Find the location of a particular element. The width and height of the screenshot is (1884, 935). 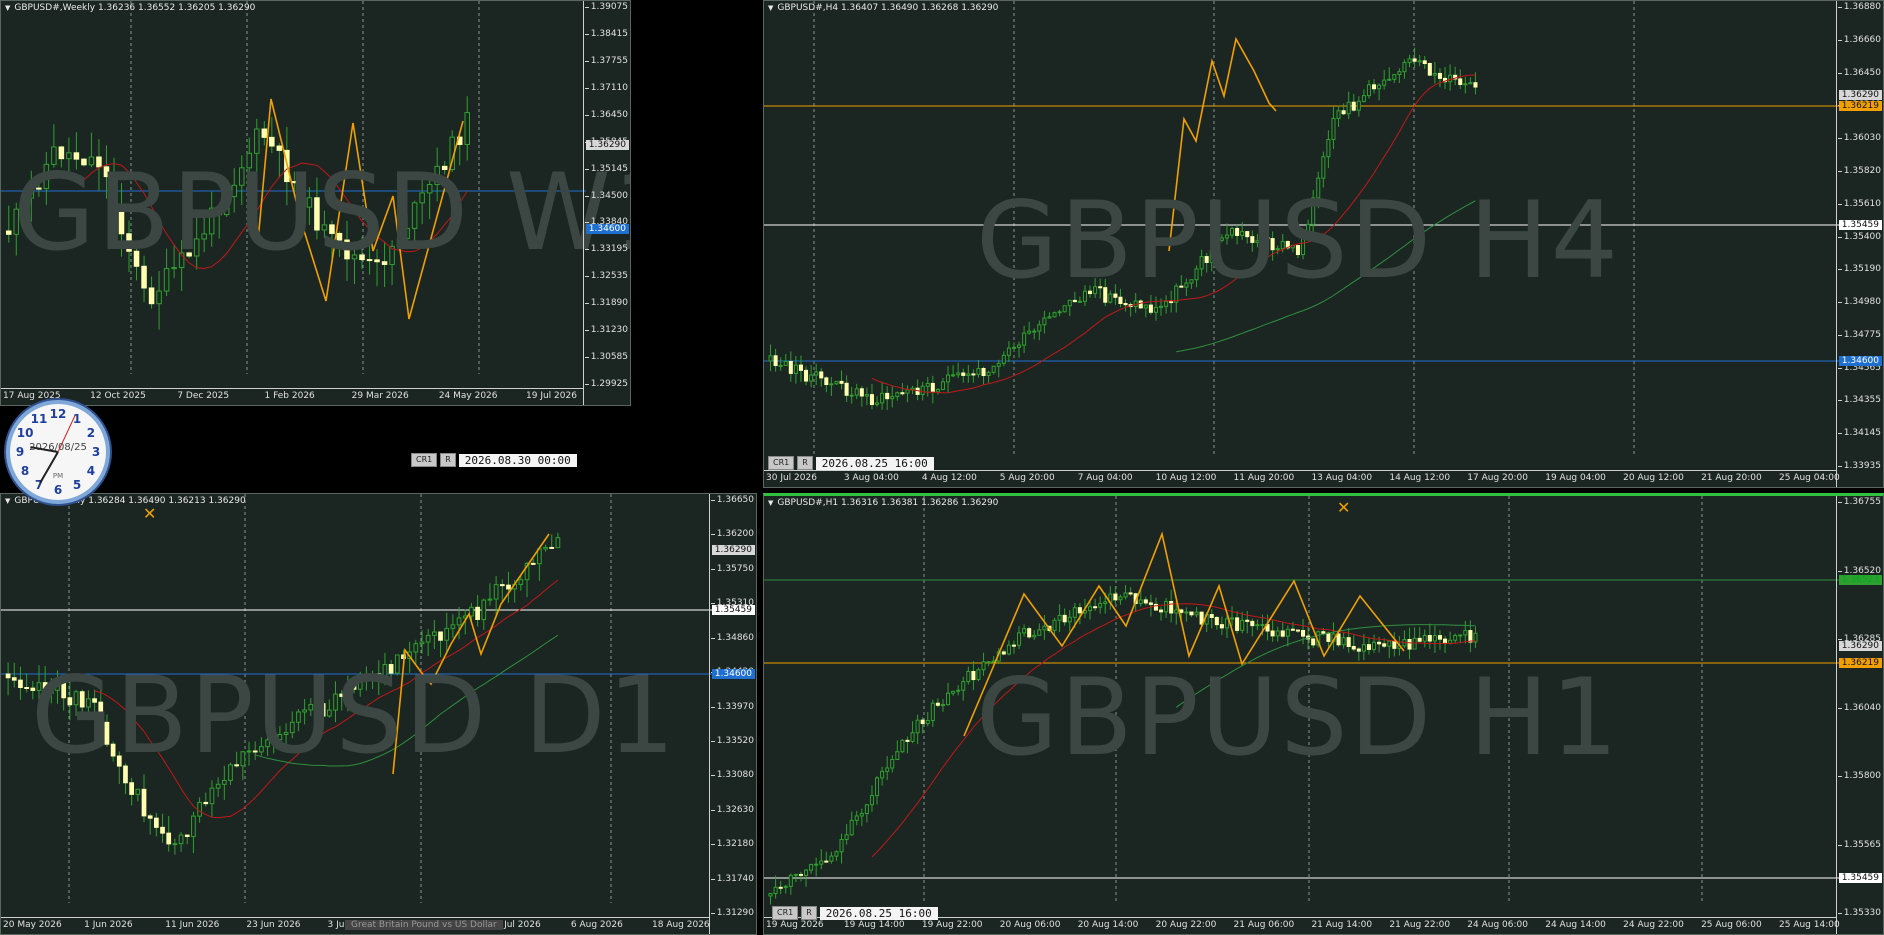

time-tick-label: 25 Aug 04:00 is located at coordinates (1809, 478).